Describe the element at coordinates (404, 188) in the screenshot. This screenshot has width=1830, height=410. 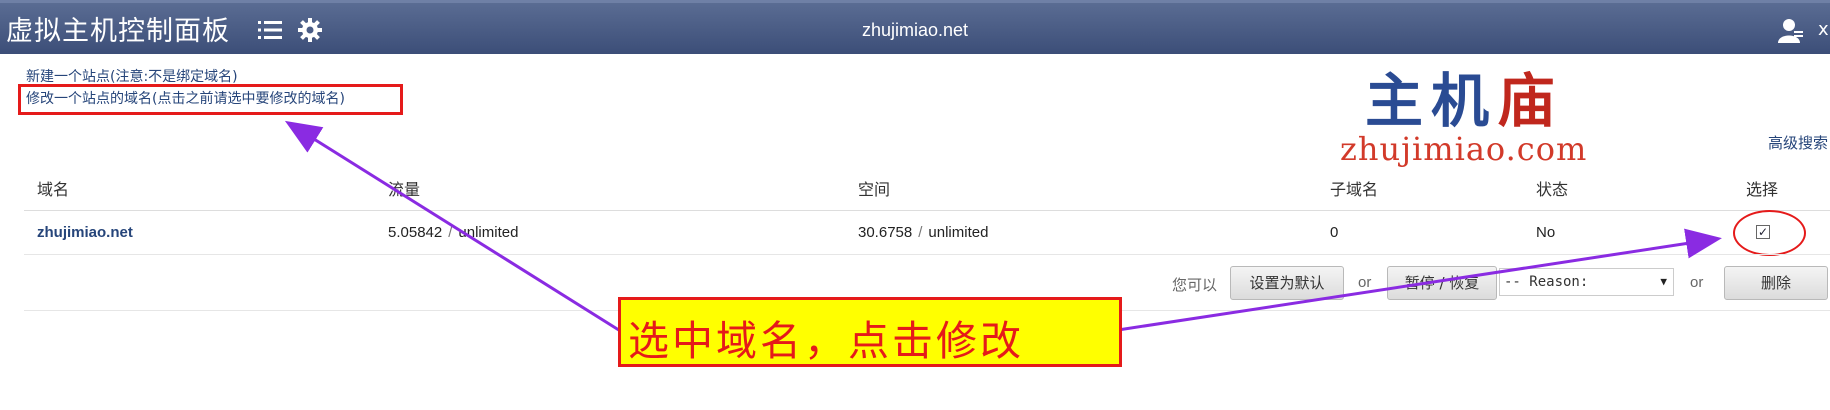
I see `column-header-traffic: 流量` at that location.